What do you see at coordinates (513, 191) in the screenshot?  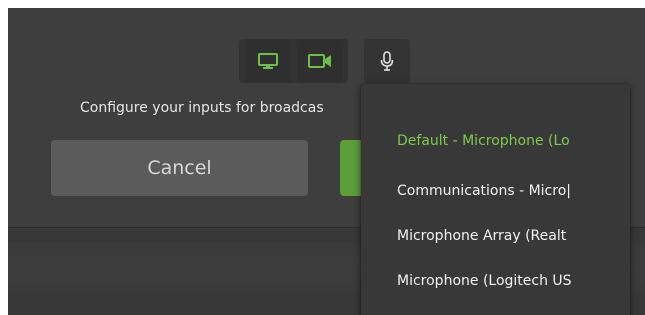 I see `microphone-option-communications: Communications - Micro|` at bounding box center [513, 191].